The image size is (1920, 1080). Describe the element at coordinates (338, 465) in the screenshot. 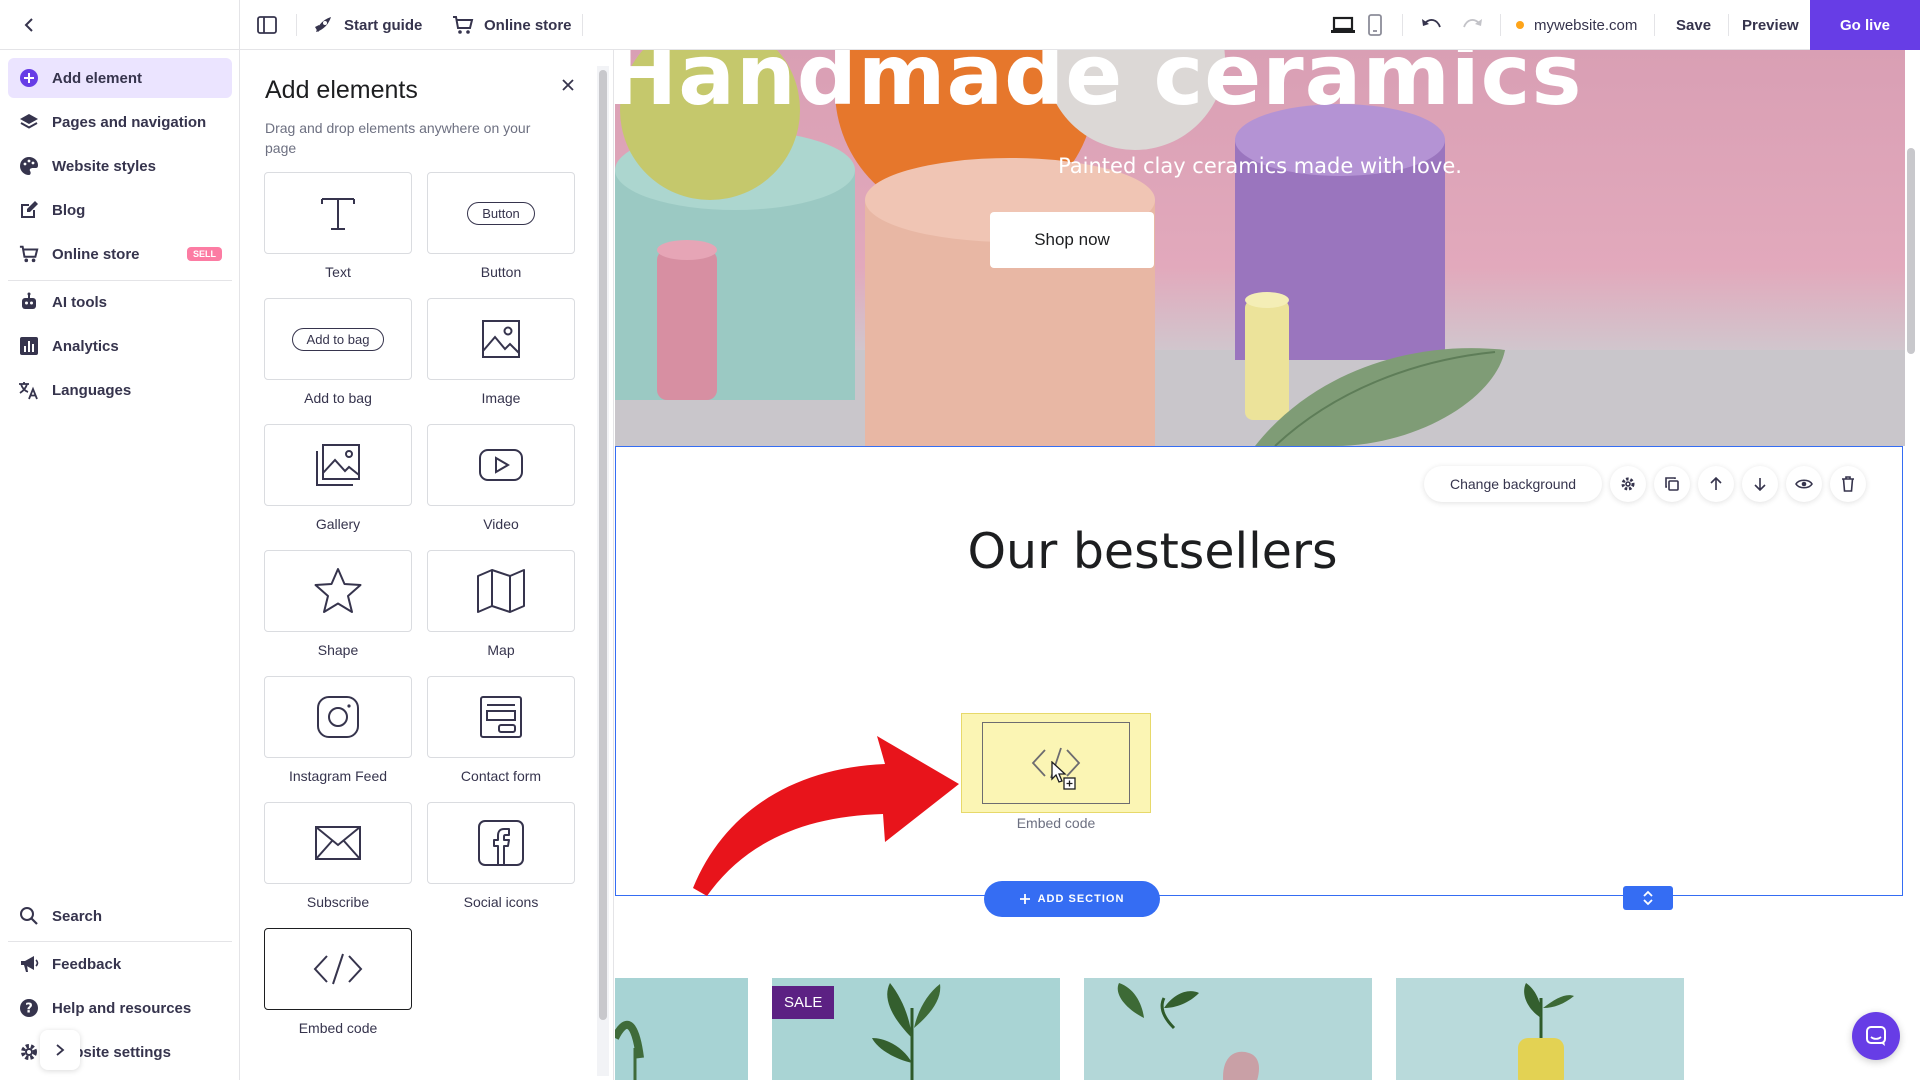

I see `element-tile-gallery` at that location.